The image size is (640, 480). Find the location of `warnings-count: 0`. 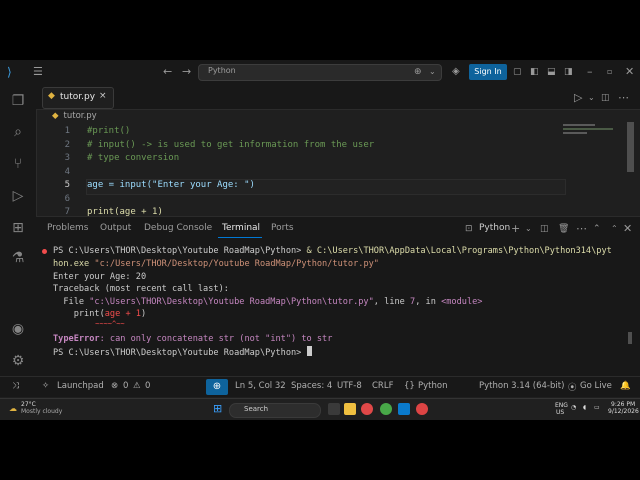

warnings-count: 0 is located at coordinates (147, 386).